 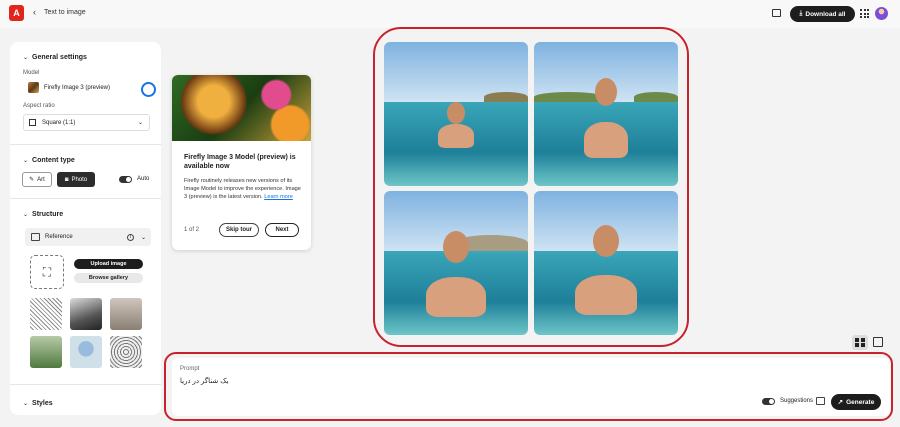 I want to click on generate-button: ↗ Generate, so click(x=856, y=402).